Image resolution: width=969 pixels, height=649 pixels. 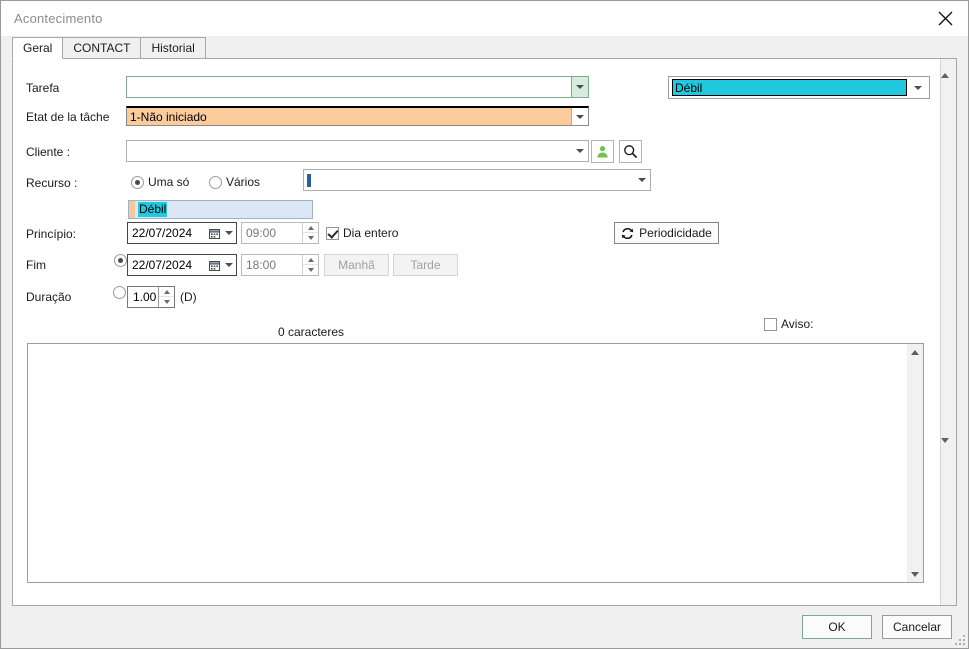 I want to click on calendar-glyph, so click(x=214, y=265).